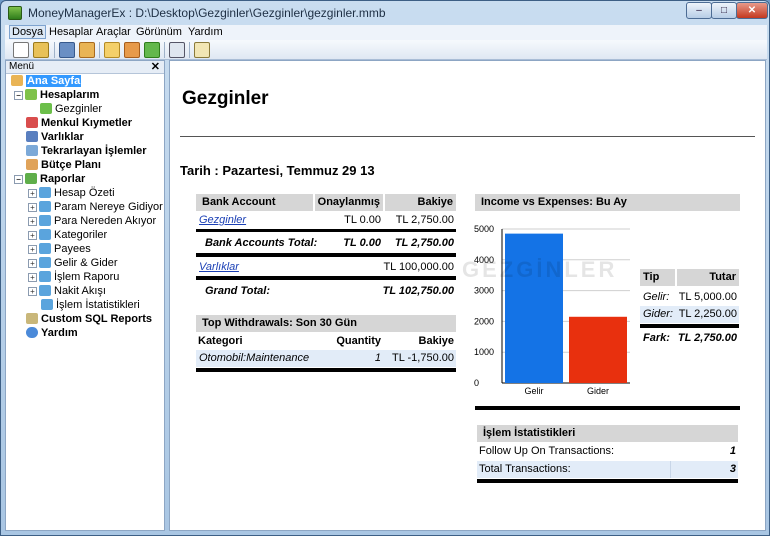 This screenshot has width=770, height=536. I want to click on menu-araclar: Araçlar, so click(113, 32).